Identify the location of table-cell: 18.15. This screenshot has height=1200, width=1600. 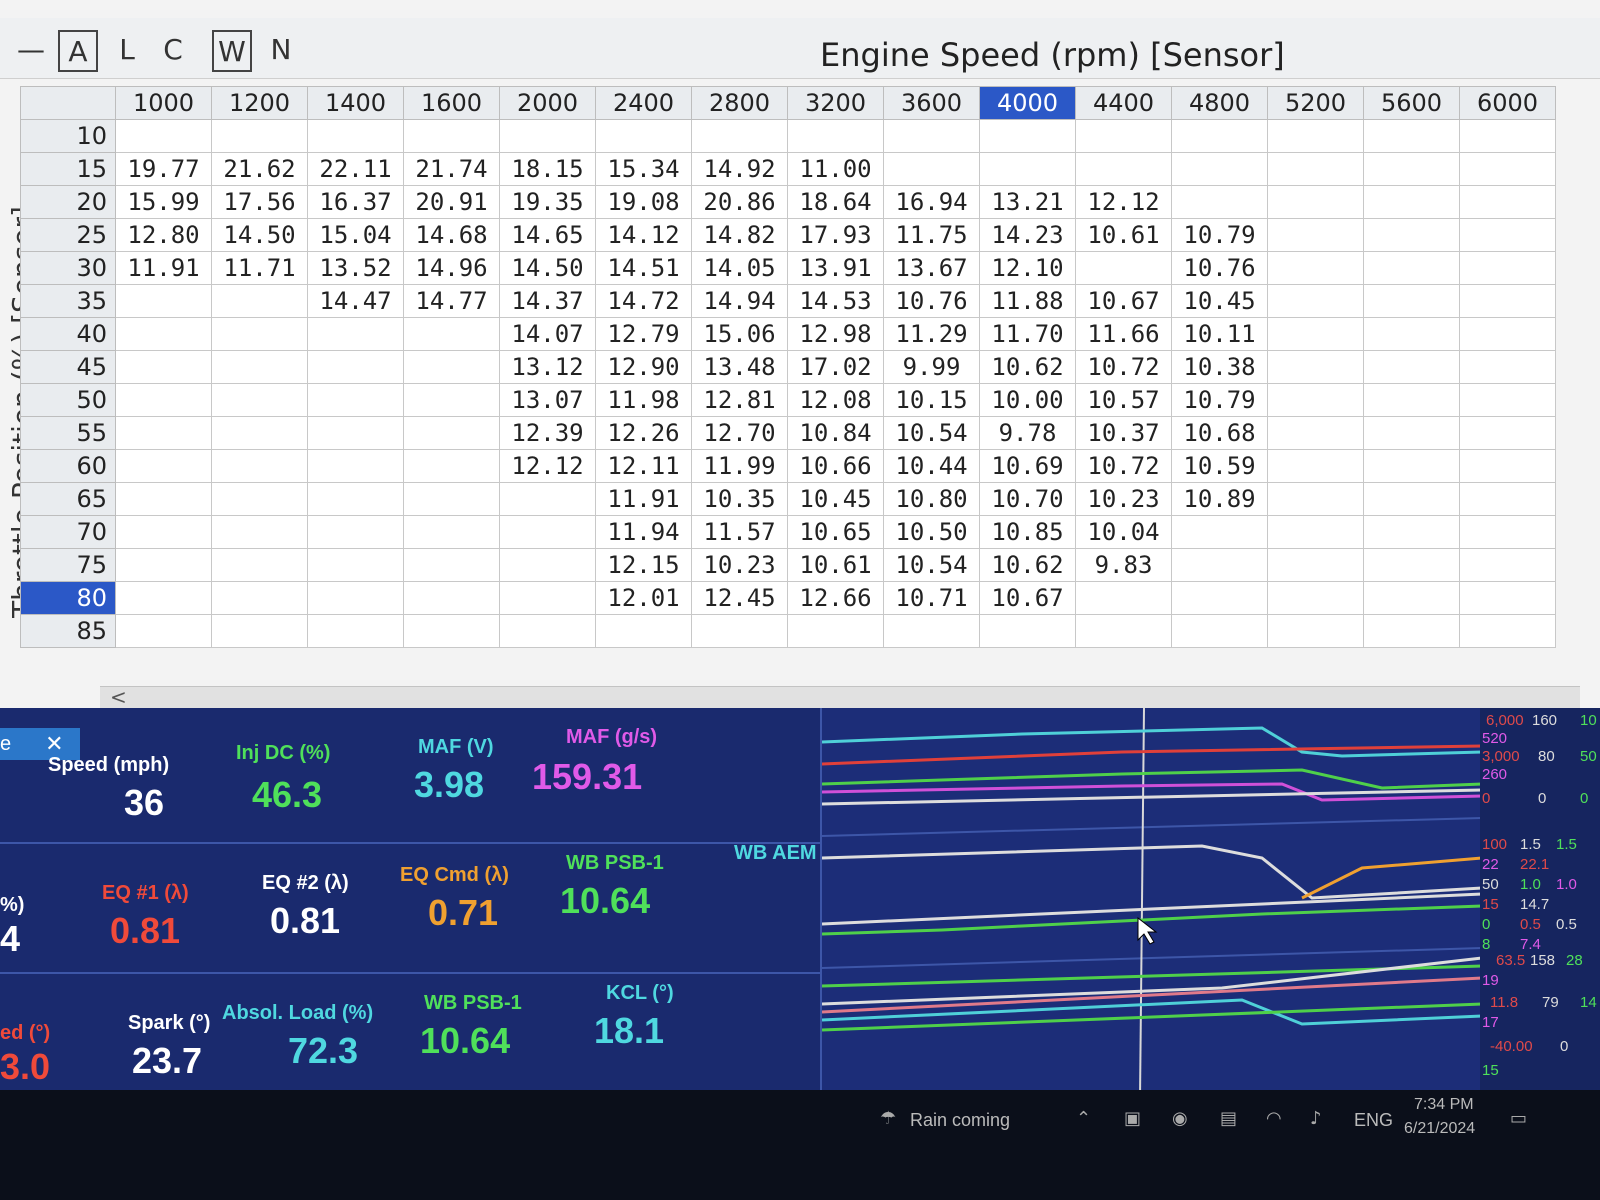
(547, 169).